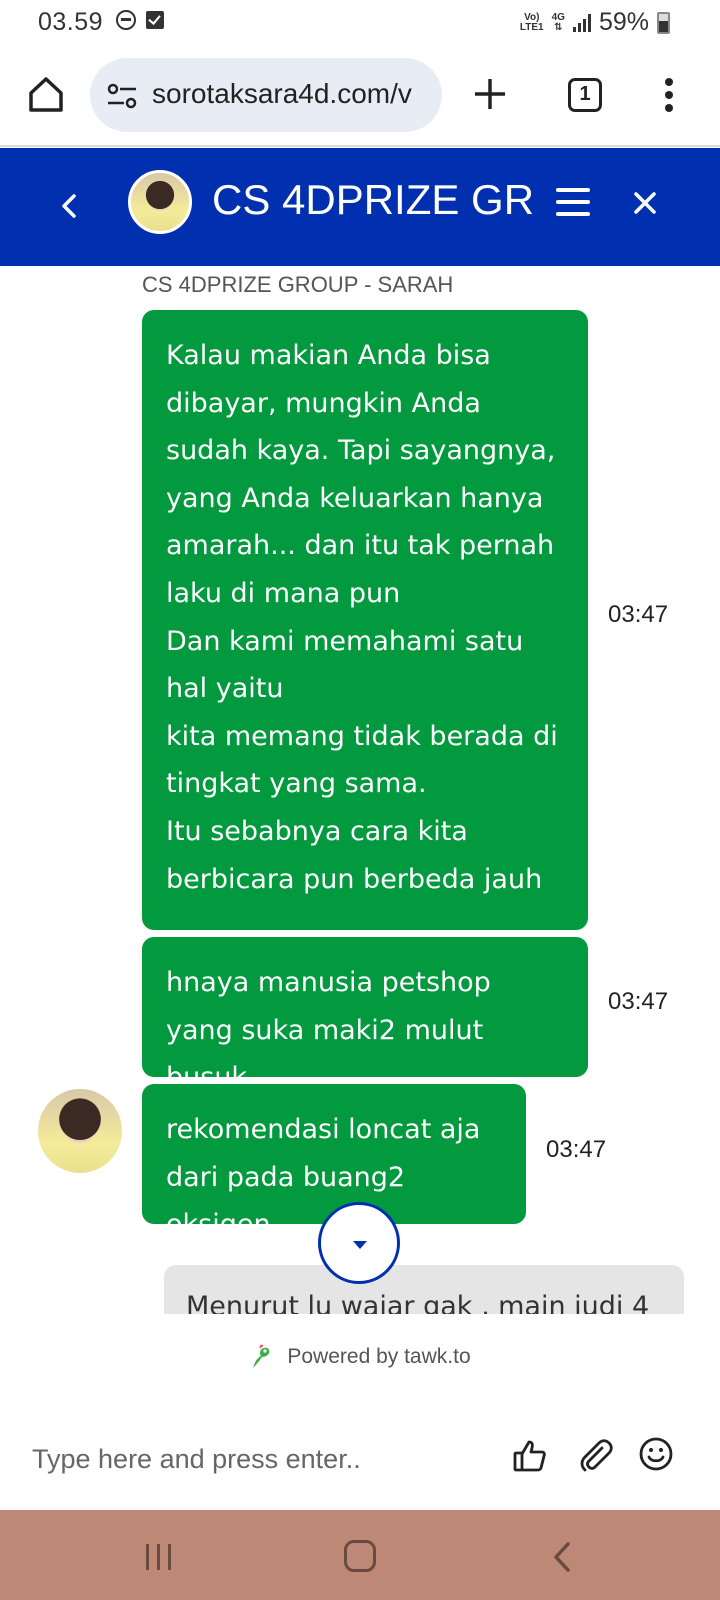 Image resolution: width=720 pixels, height=1600 pixels. I want to click on hamburger-icon, so click(573, 202).